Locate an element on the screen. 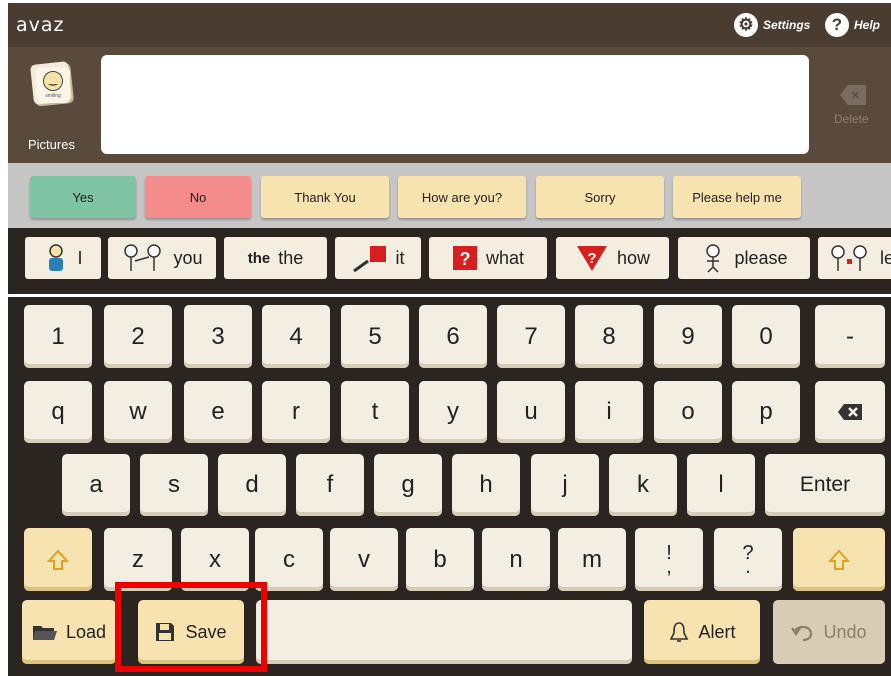 This screenshot has height=676, width=891. word-you: you is located at coordinates (162, 258).